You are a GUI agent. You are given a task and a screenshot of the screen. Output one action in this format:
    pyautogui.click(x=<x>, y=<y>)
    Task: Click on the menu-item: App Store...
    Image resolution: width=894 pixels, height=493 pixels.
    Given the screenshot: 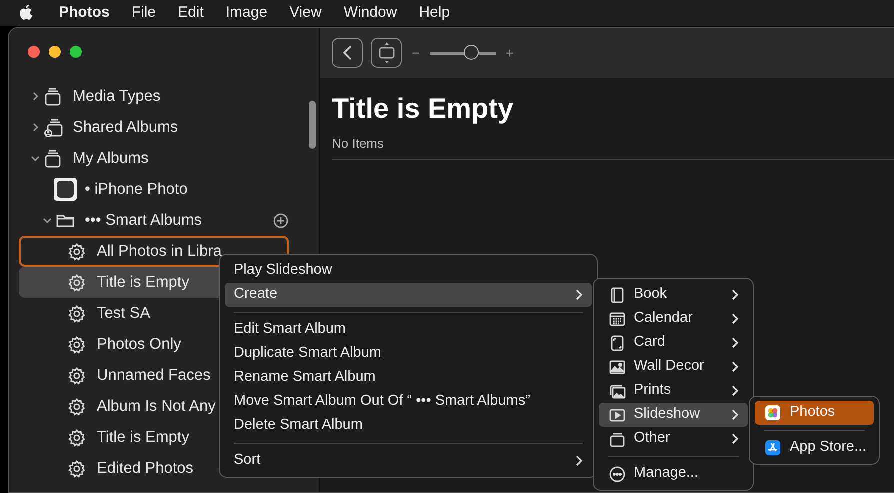 What is the action you would take?
    pyautogui.click(x=814, y=448)
    